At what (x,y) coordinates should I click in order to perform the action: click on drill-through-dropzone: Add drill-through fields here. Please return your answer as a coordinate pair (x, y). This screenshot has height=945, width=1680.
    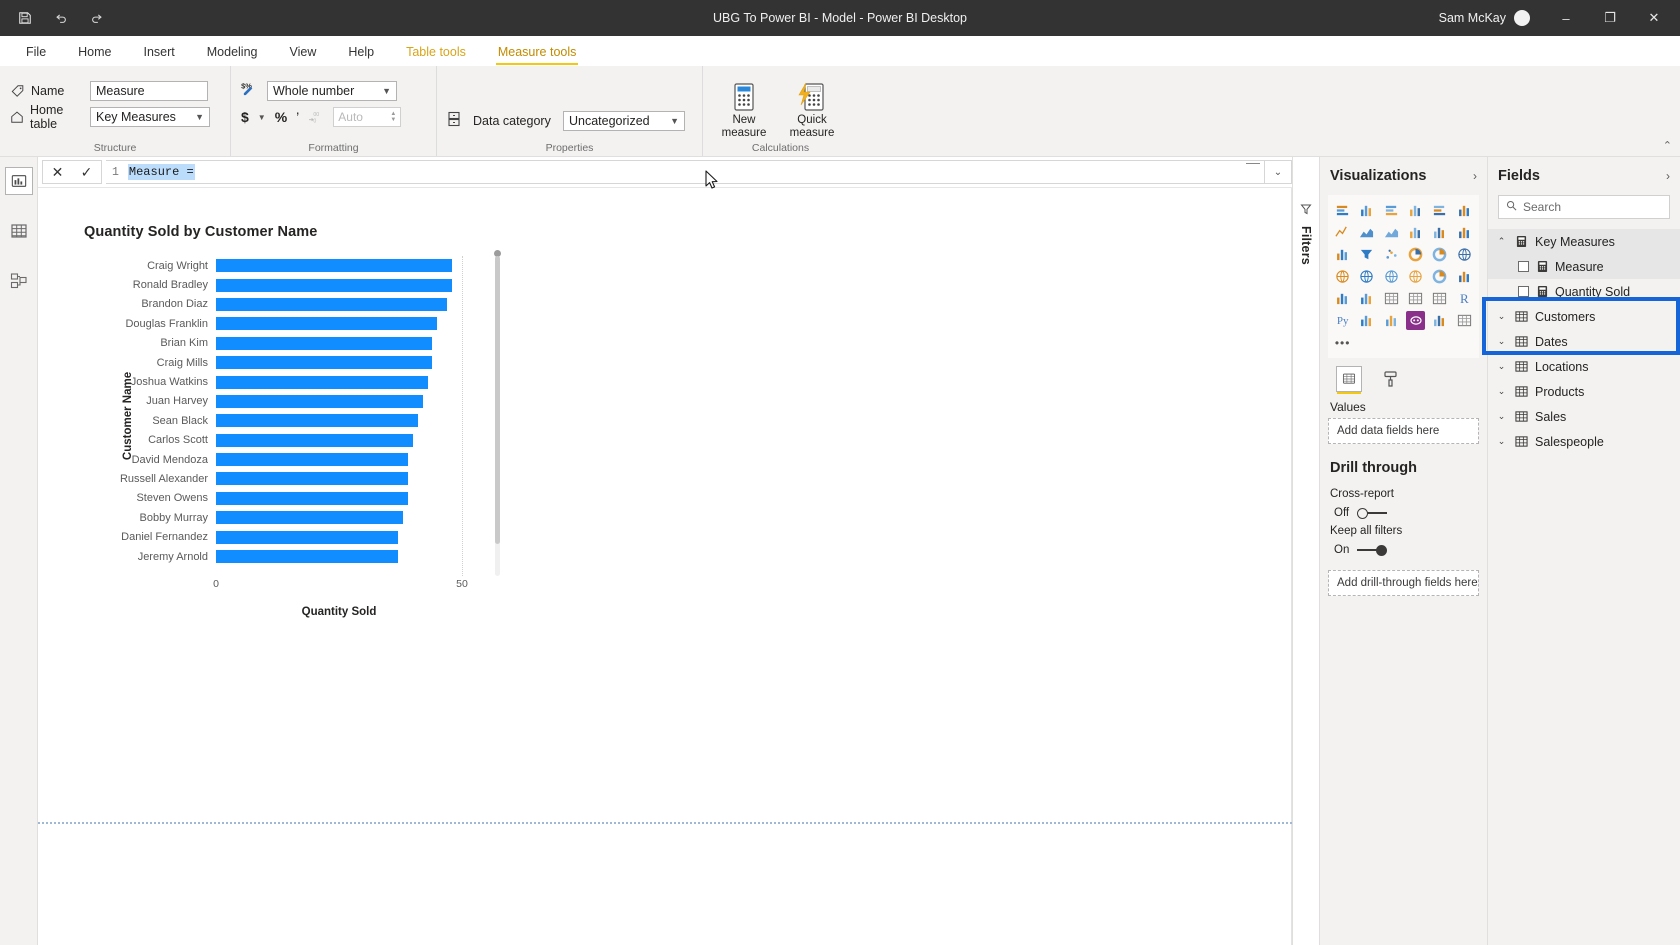
    Looking at the image, I should click on (1403, 583).